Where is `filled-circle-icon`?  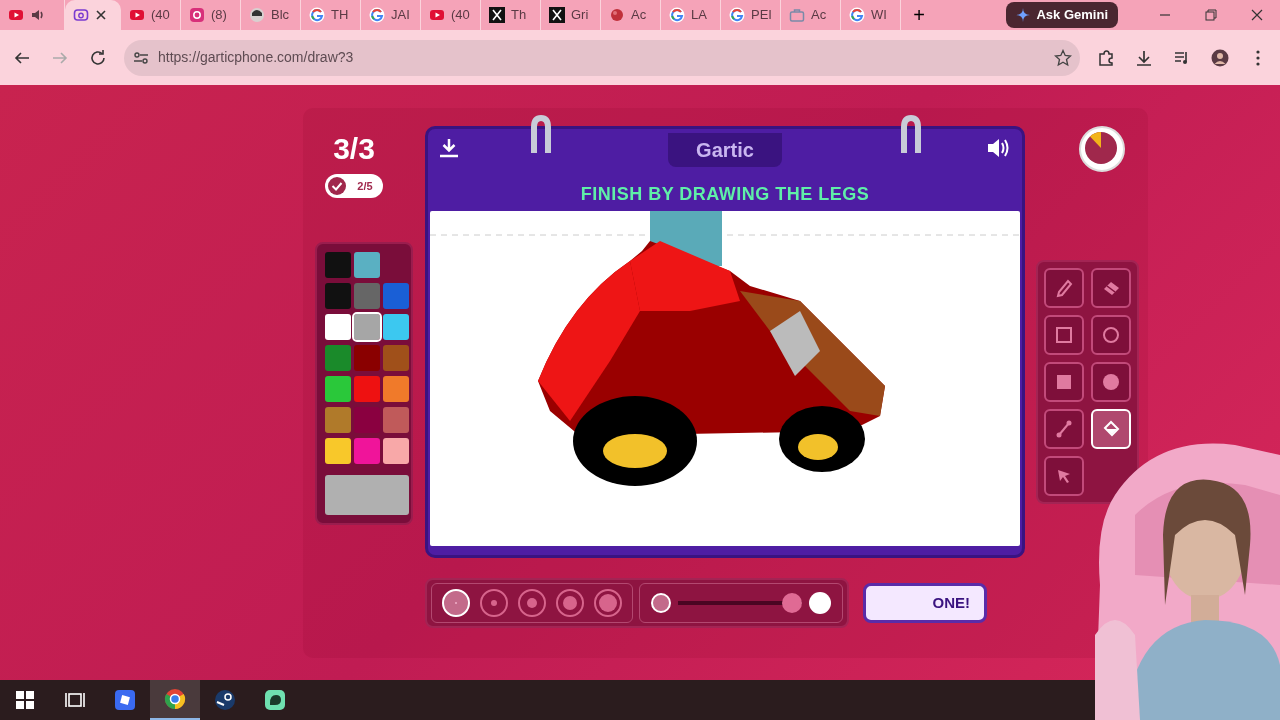 filled-circle-icon is located at coordinates (1110, 382).